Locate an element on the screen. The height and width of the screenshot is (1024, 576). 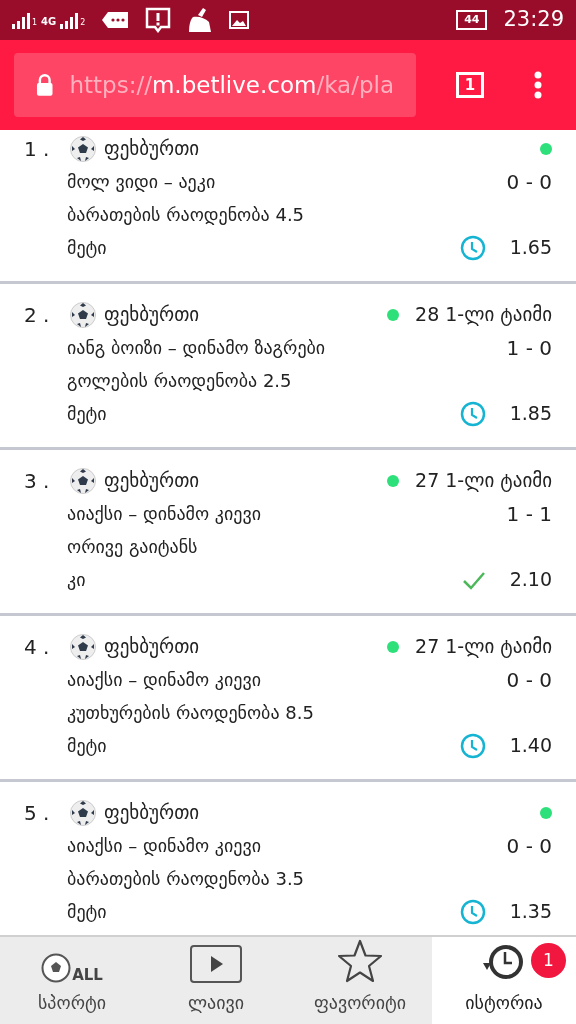
bet-market: გოლების რაოდენობა 2.5 is located at coordinates (179, 381).